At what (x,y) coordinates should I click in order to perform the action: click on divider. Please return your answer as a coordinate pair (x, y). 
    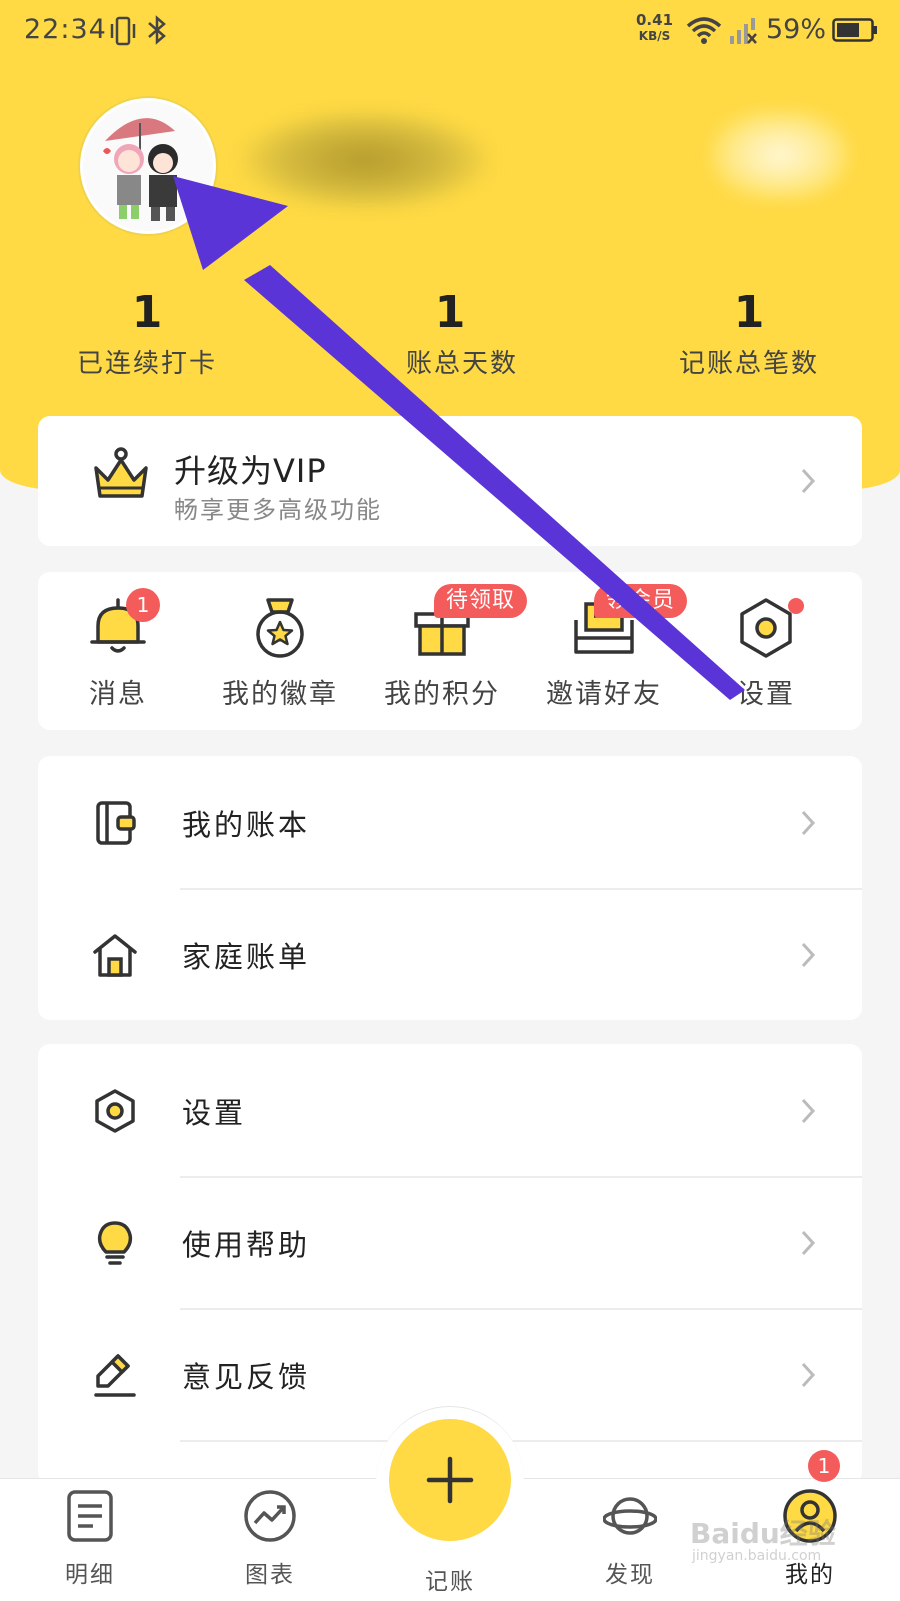
    Looking at the image, I should click on (521, 1441).